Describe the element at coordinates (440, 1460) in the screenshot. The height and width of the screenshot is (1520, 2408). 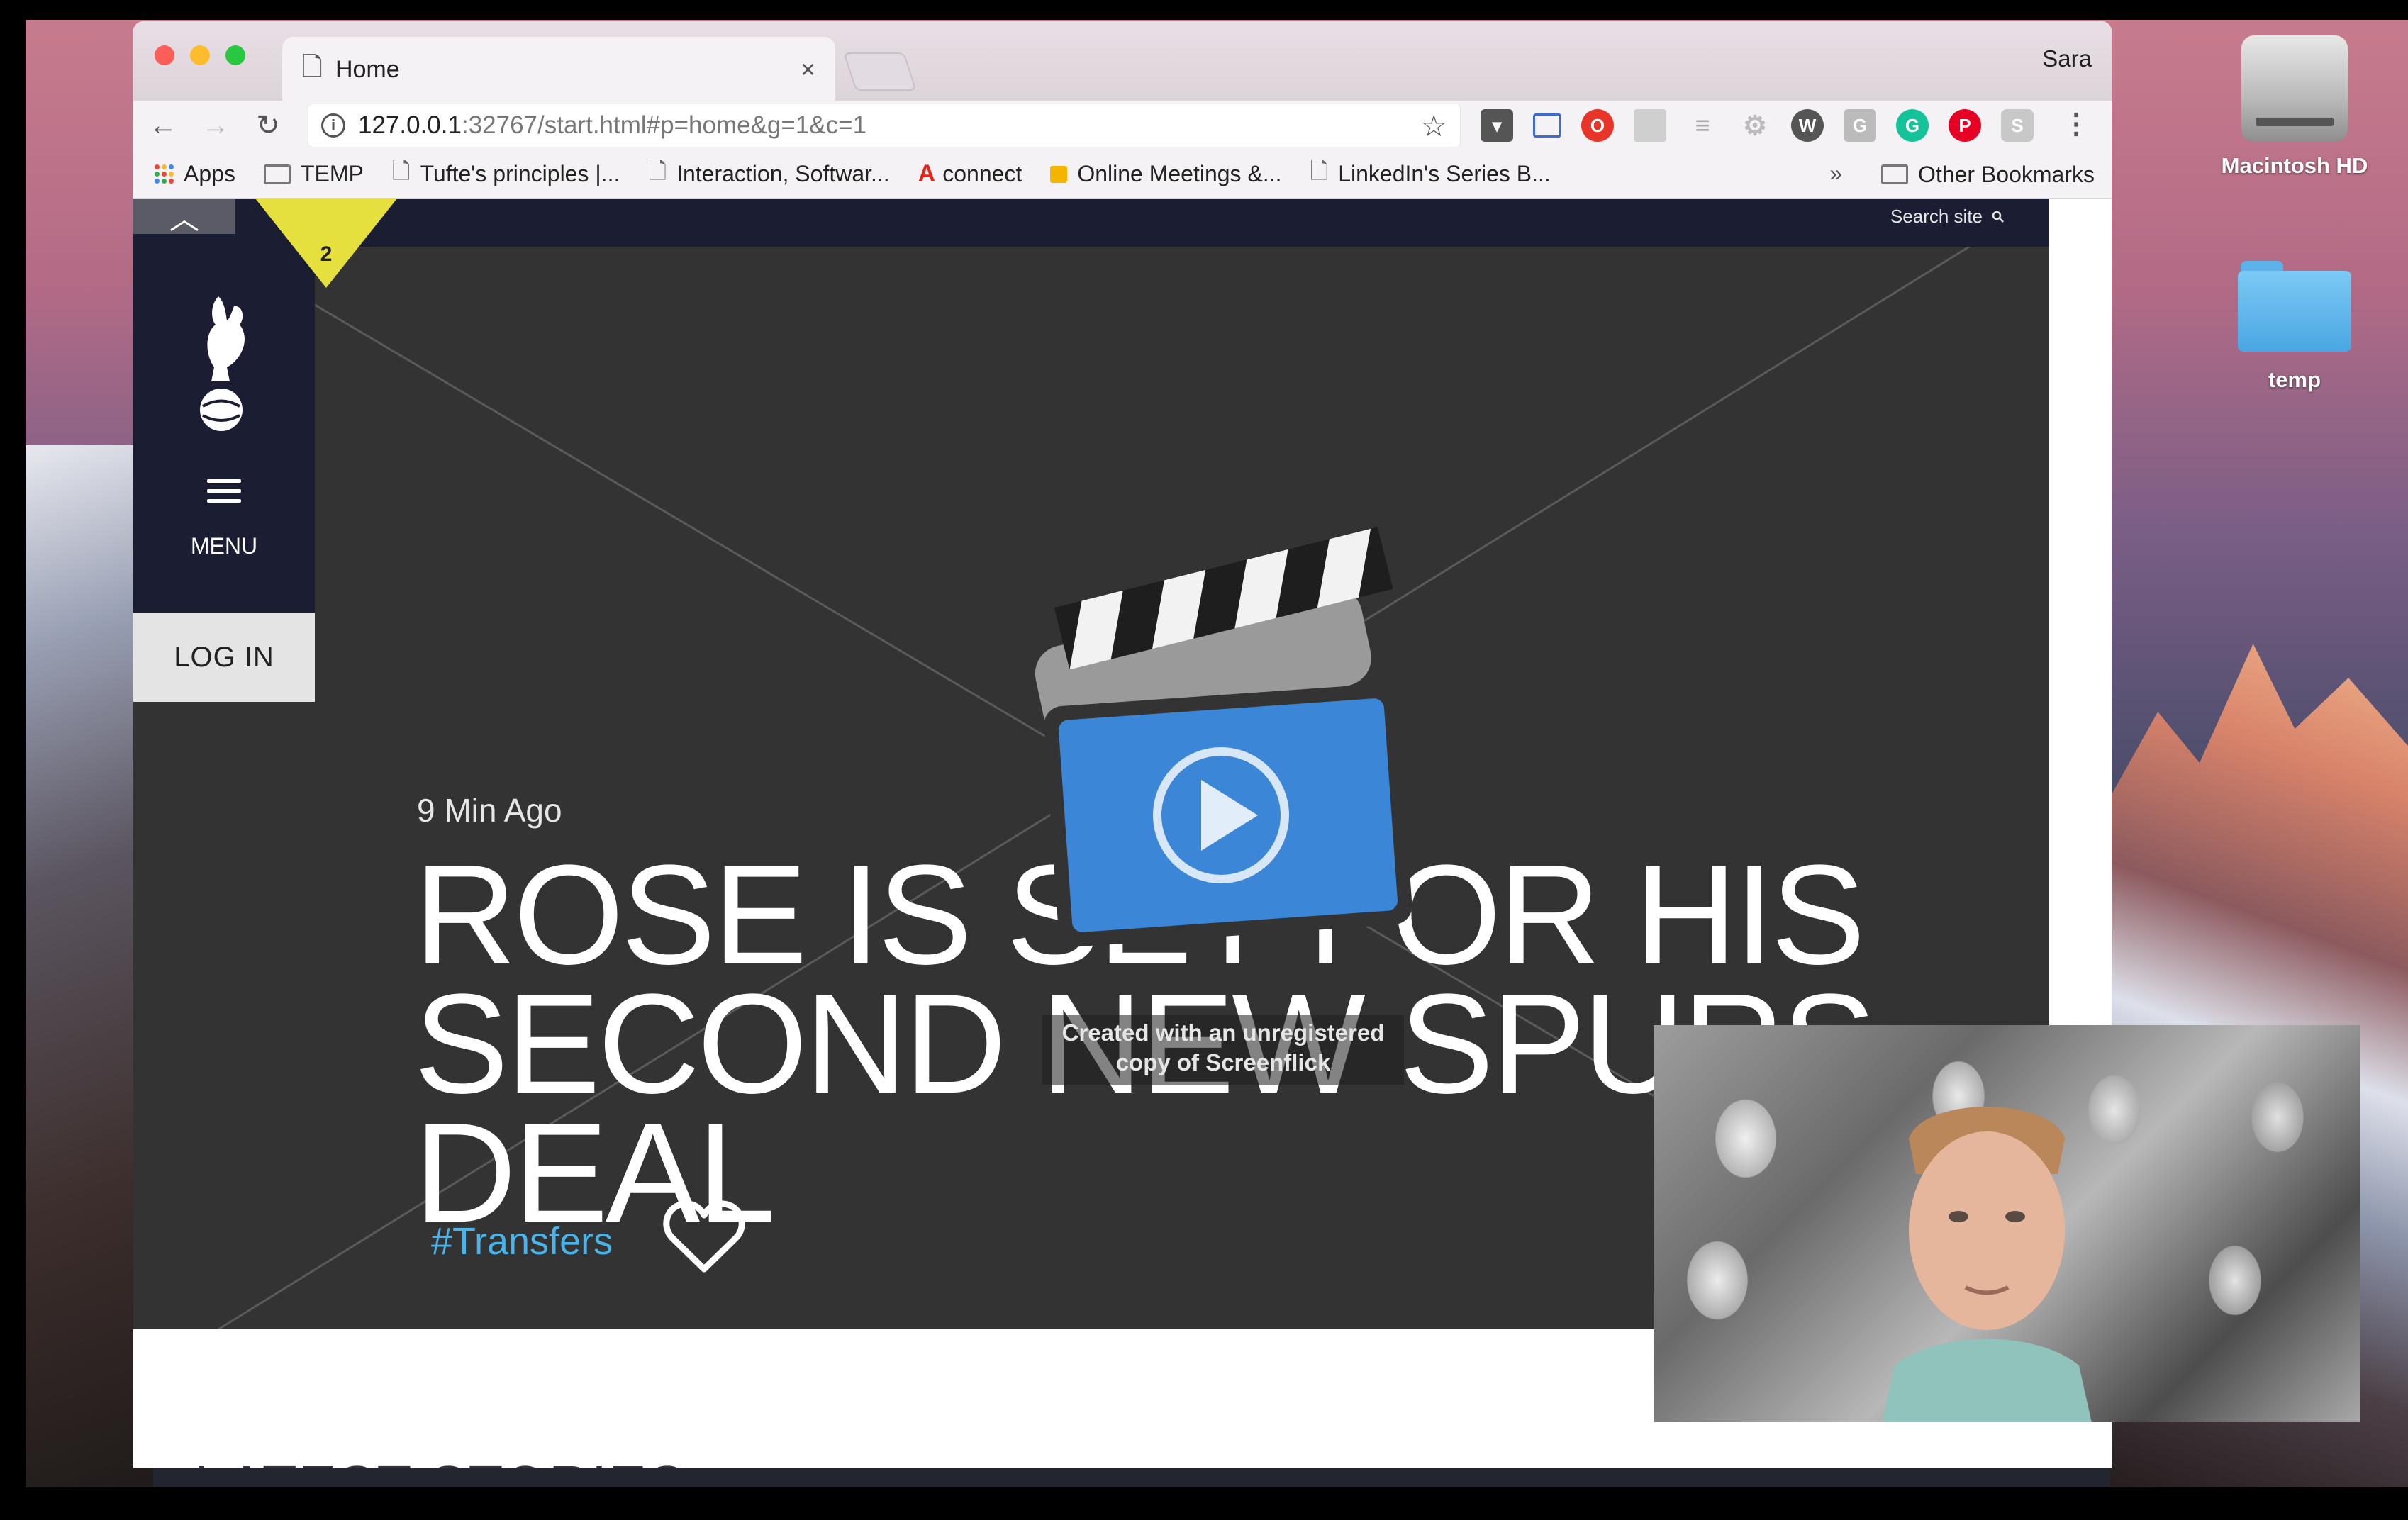
I see `latest-stories-heading: LATEST STORIES` at that location.